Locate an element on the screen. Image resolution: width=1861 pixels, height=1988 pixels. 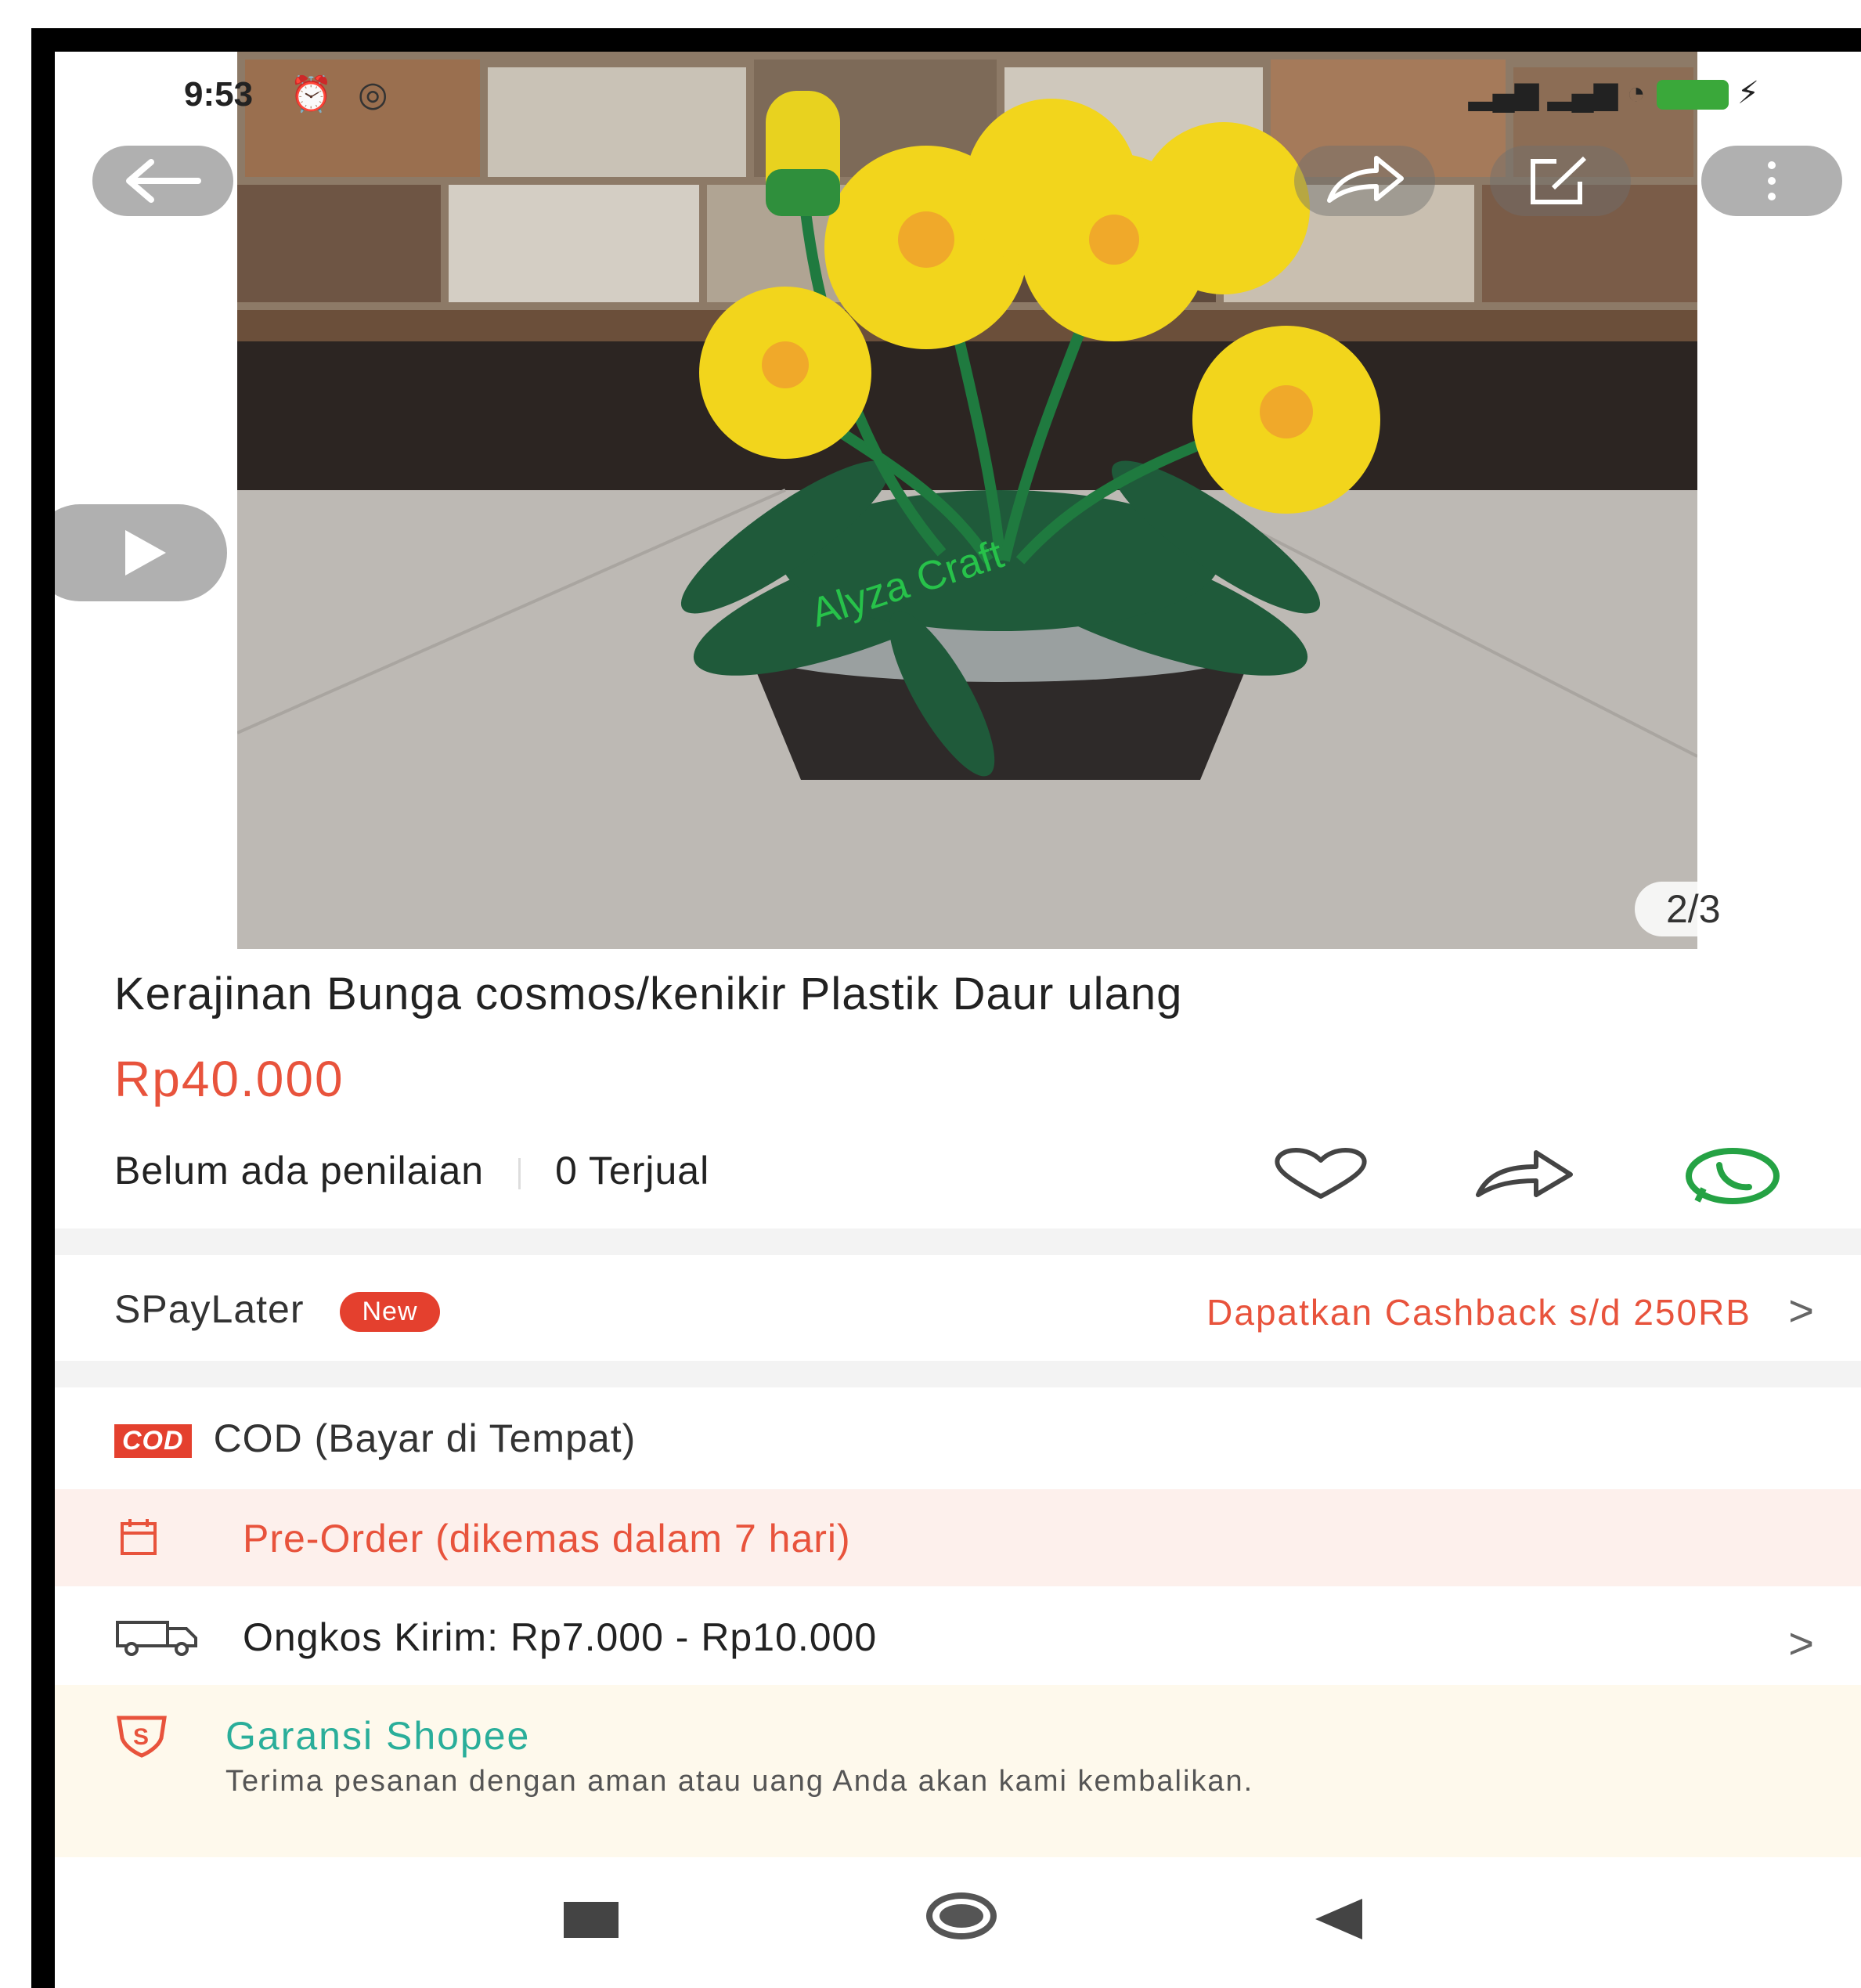
whatsapp-icon is located at coordinates (1733, 1176).